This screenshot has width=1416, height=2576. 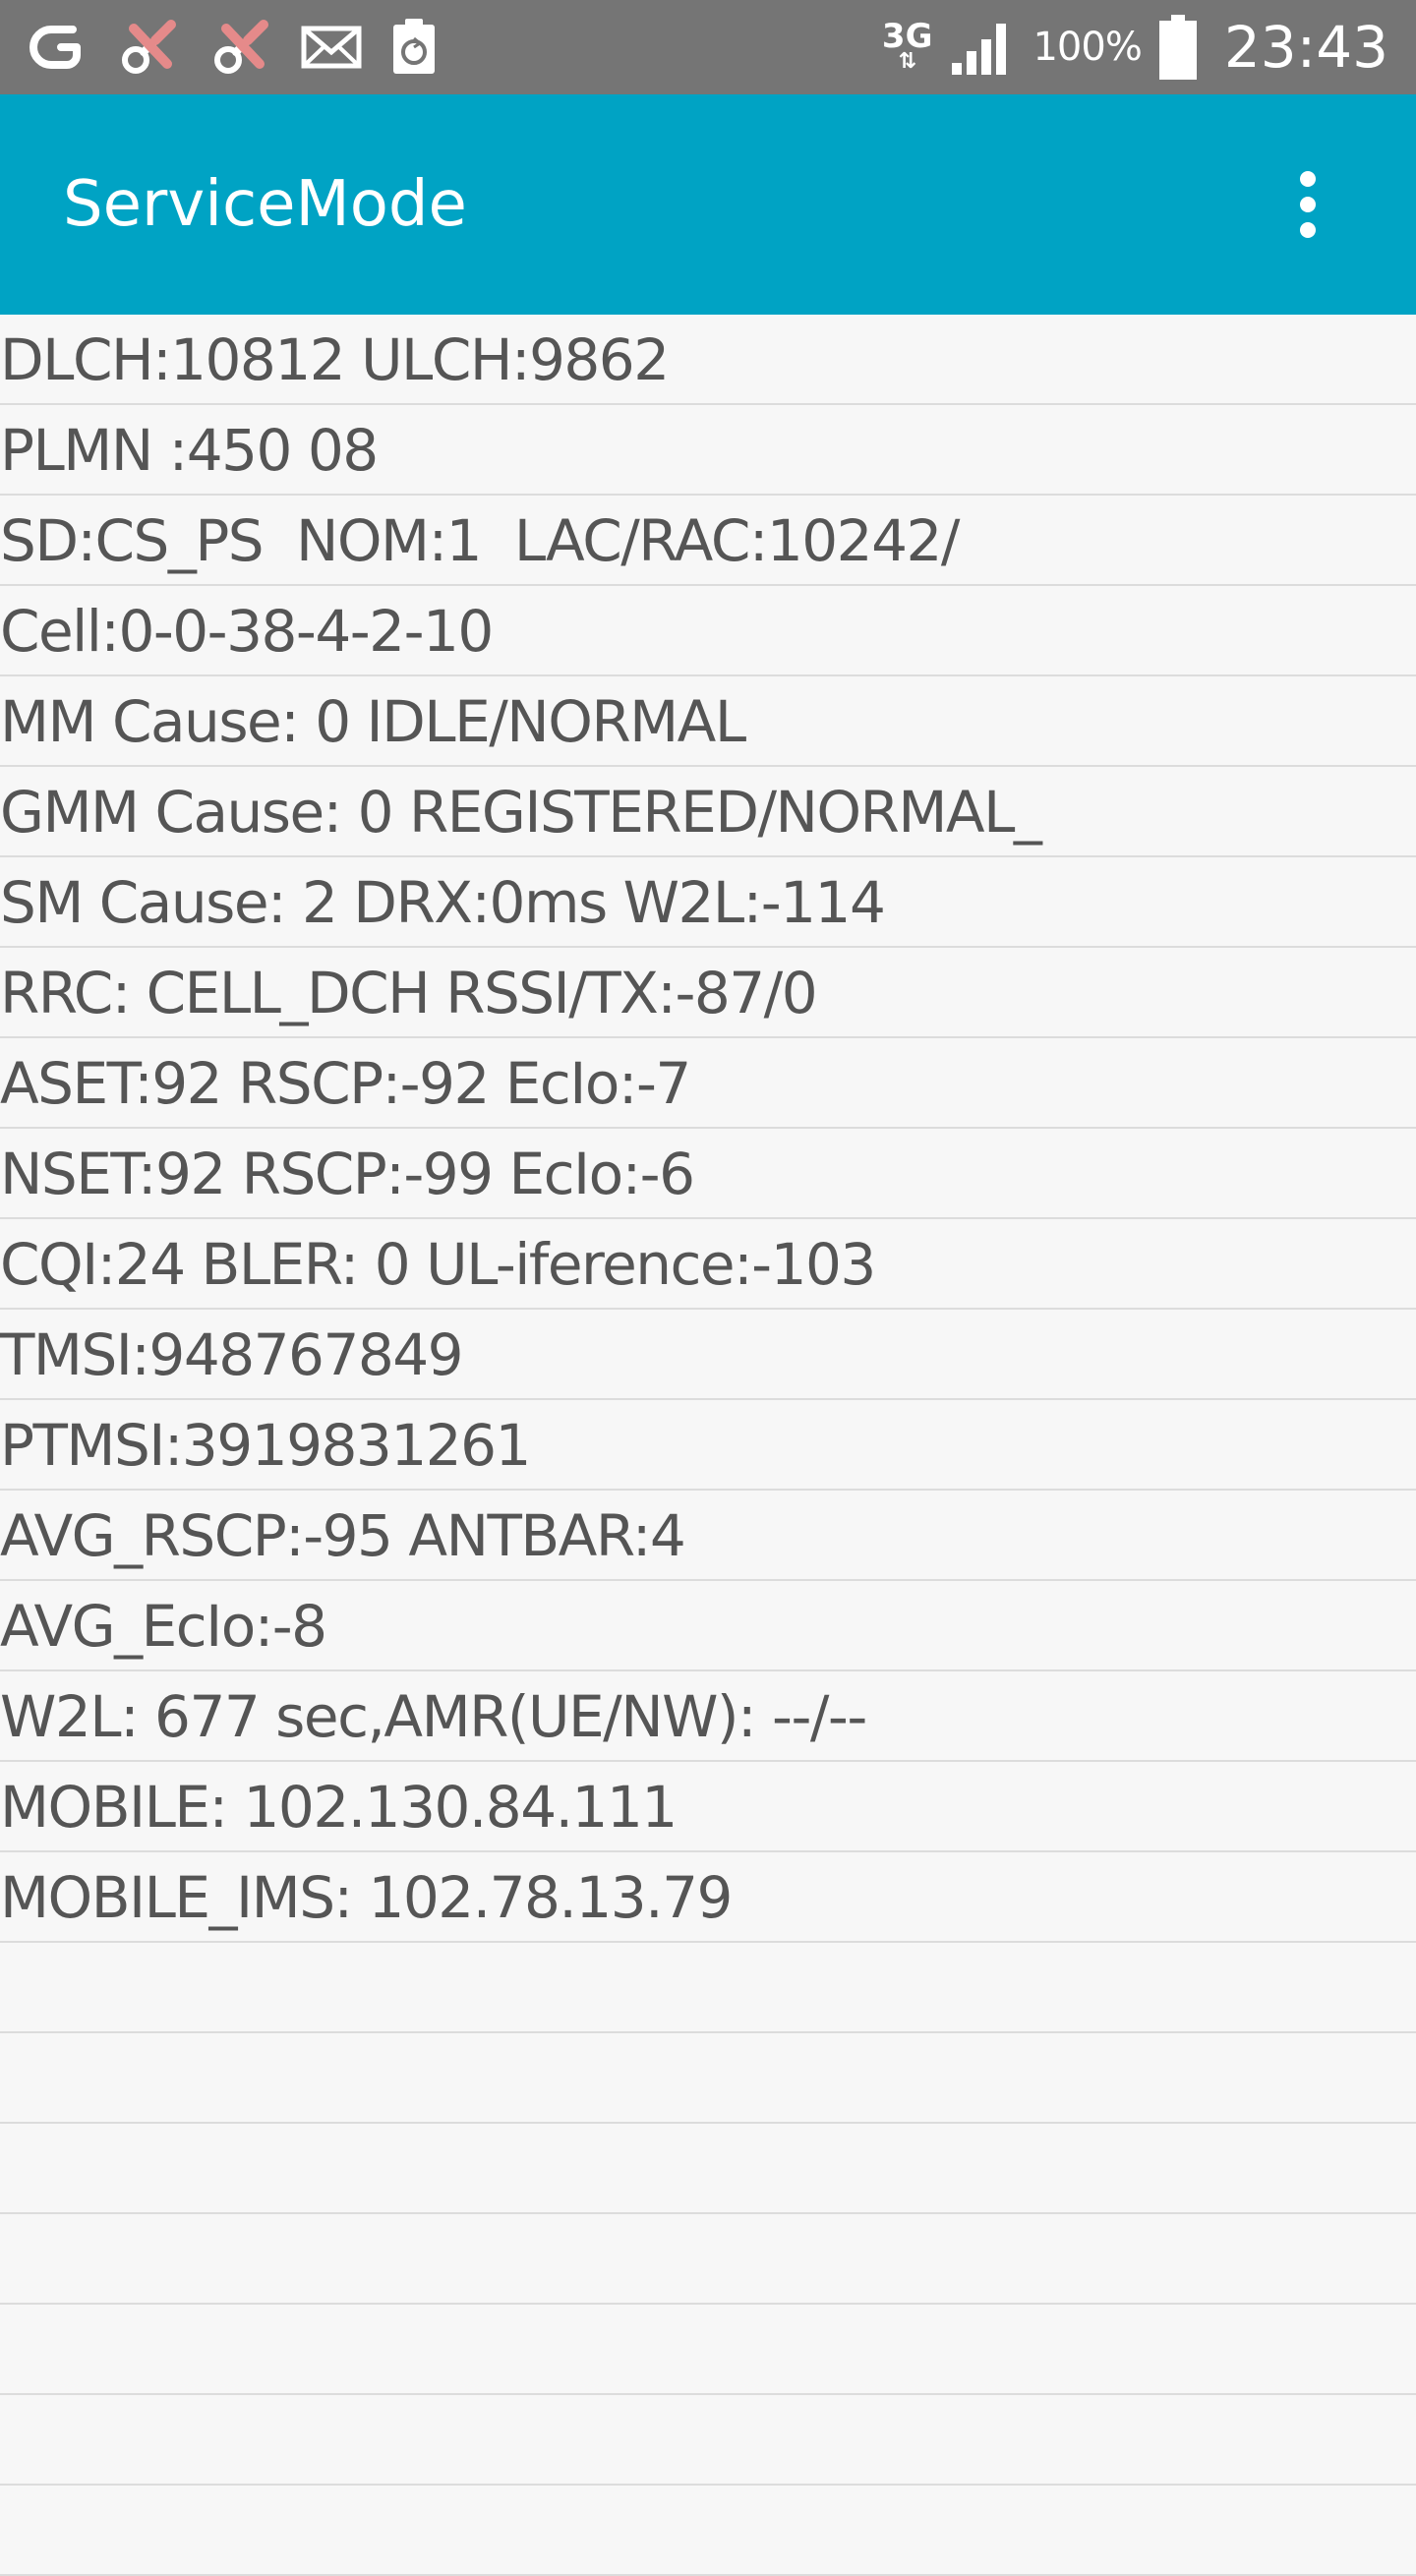 I want to click on list-item: TMSI:948767849, so click(x=708, y=1355).